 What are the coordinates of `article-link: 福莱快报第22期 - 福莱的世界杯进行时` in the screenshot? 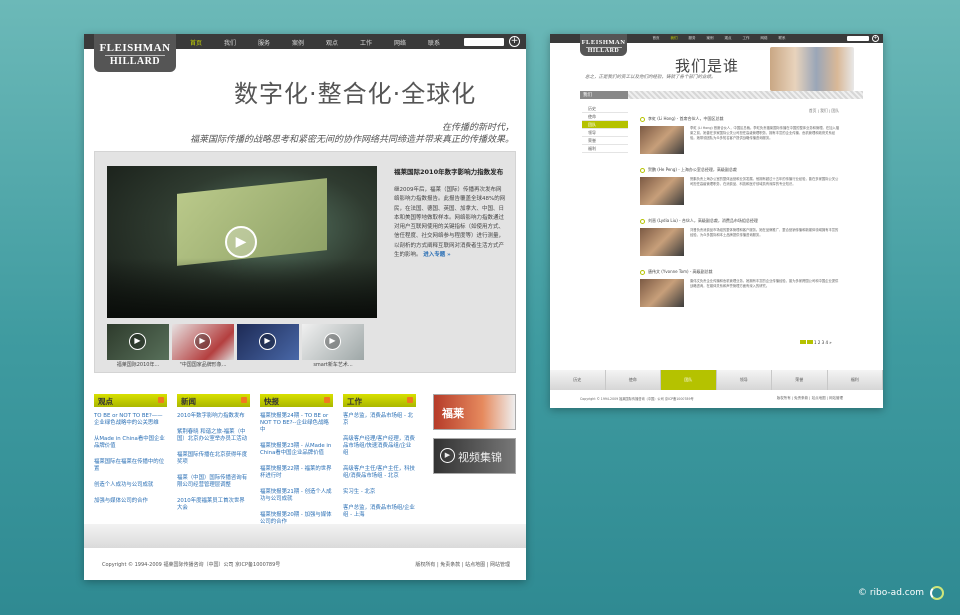 It's located at (296, 473).